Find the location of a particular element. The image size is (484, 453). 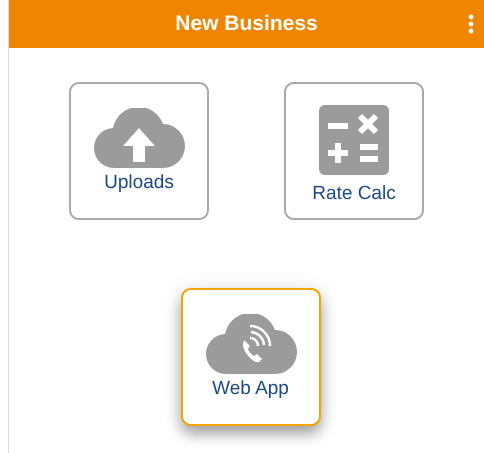

menu-icon is located at coordinates (471, 24).